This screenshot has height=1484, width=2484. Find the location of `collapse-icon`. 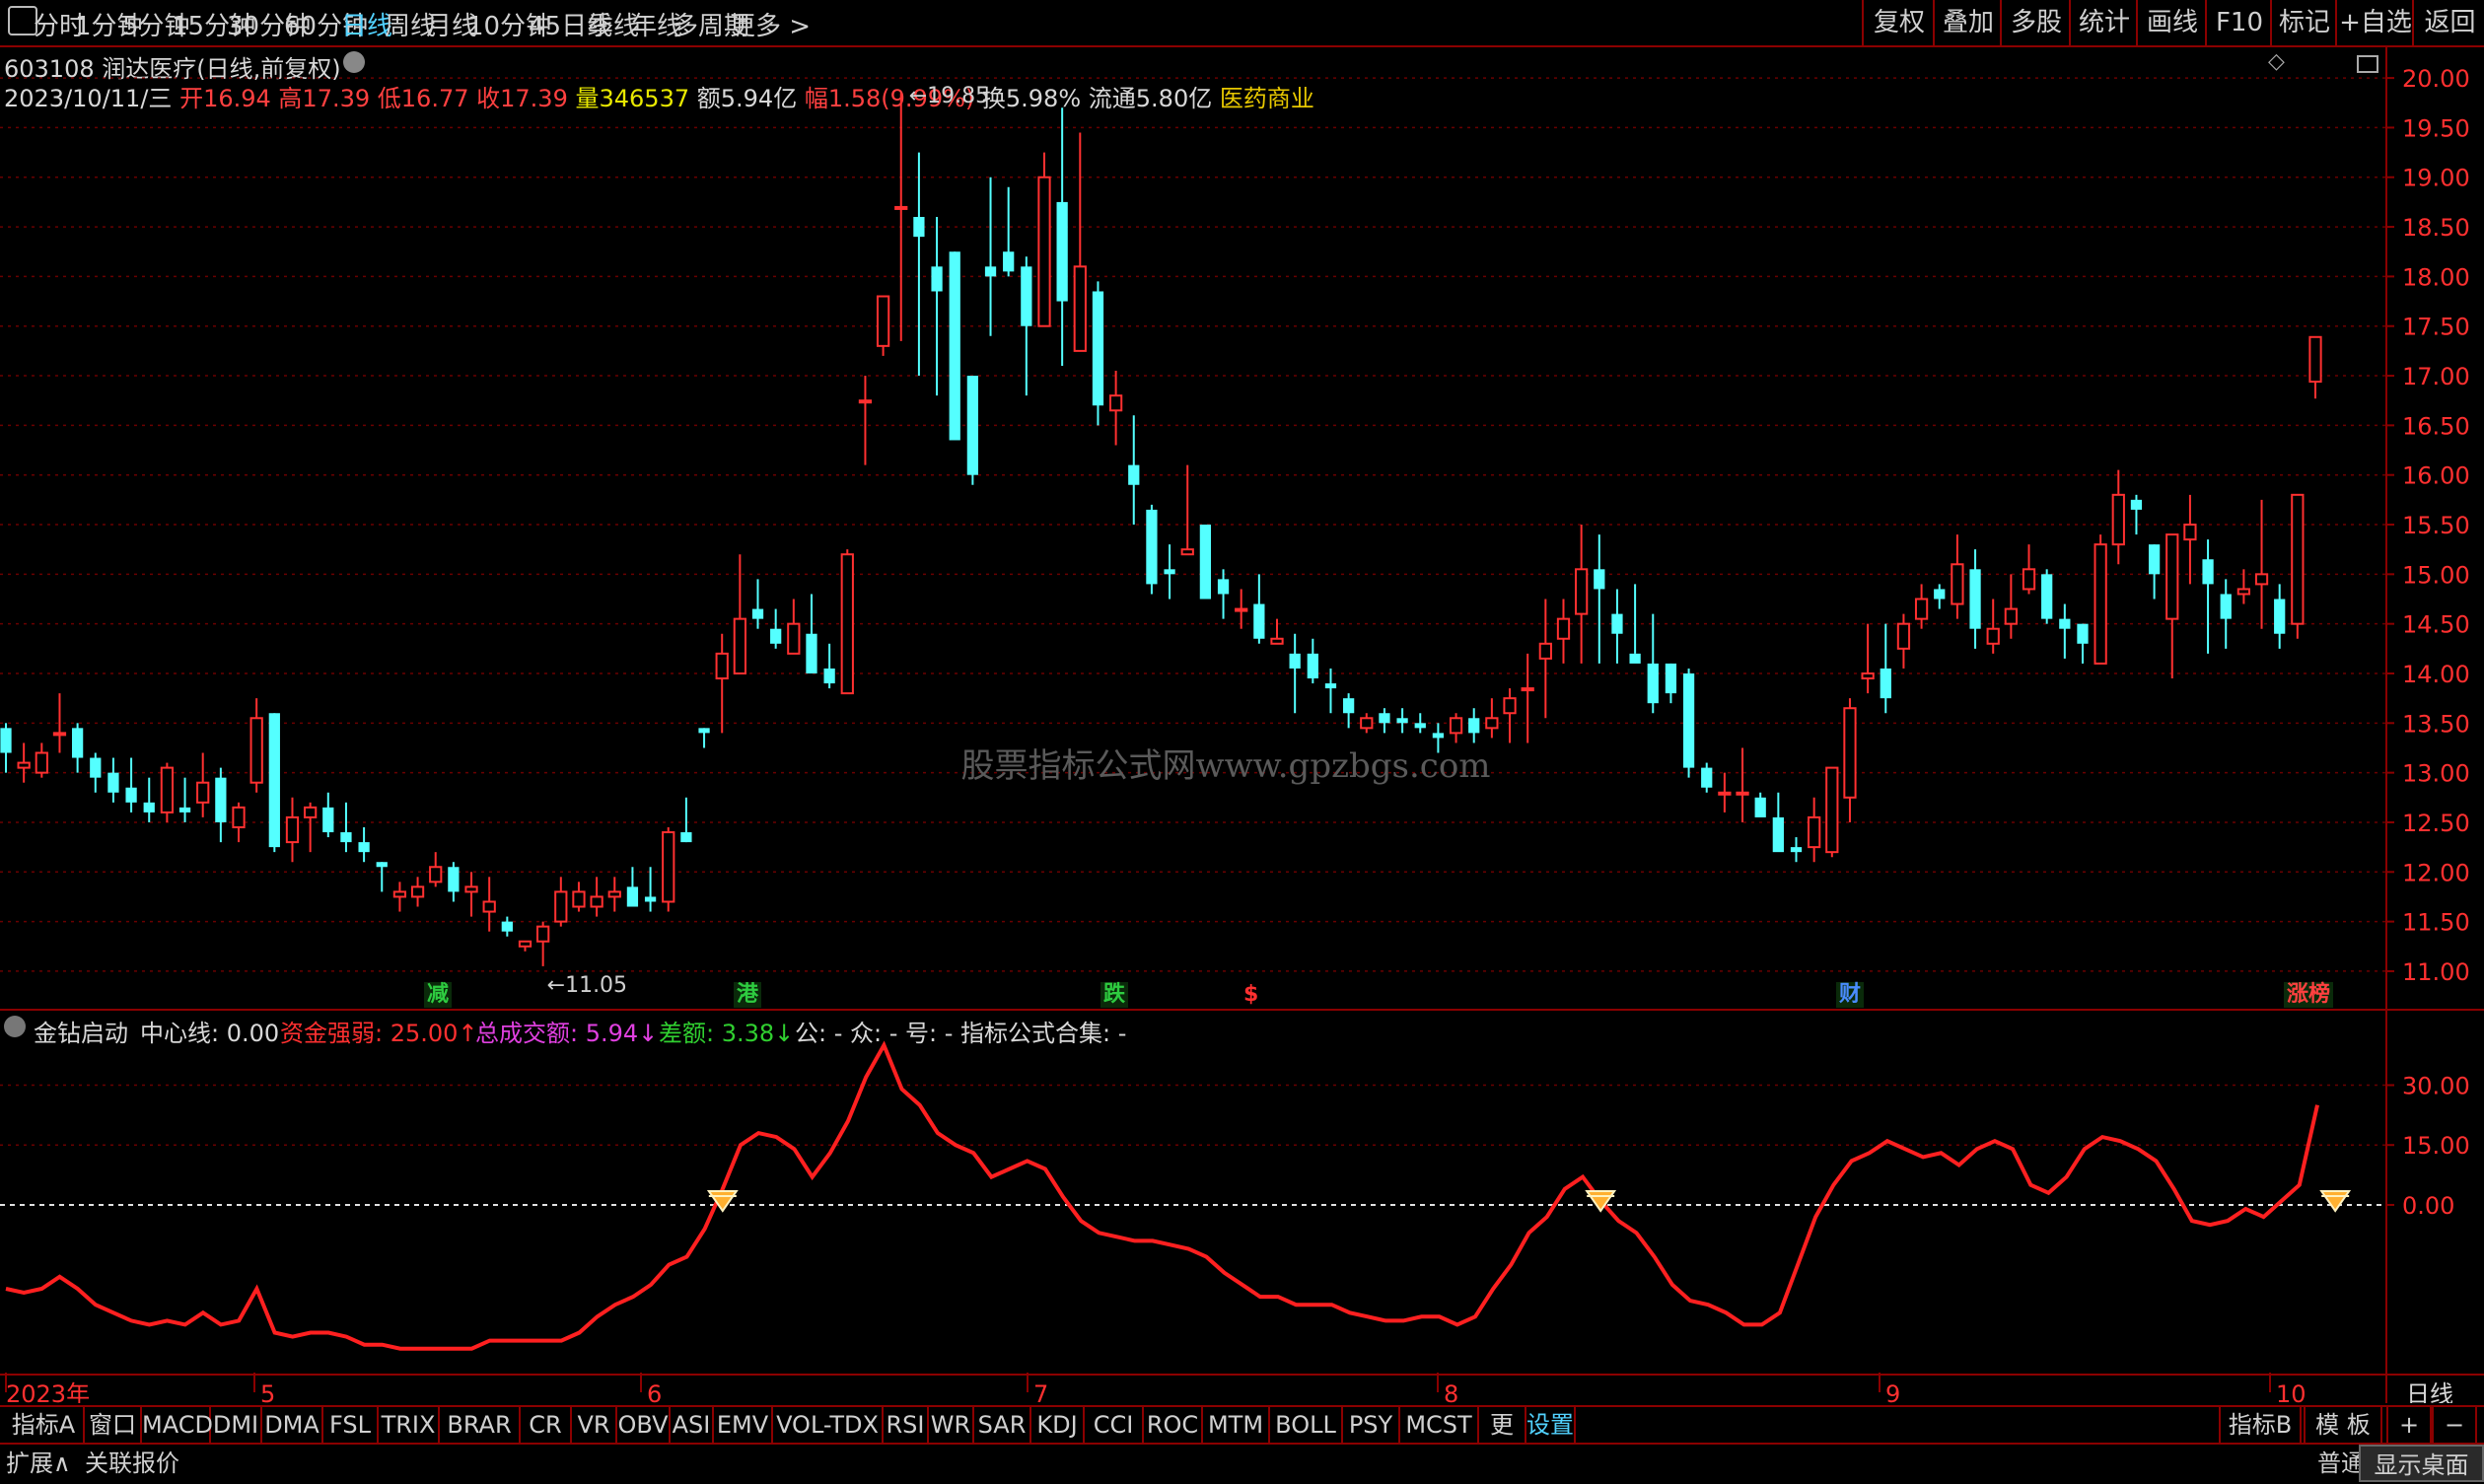

collapse-icon is located at coordinates (15, 1026).